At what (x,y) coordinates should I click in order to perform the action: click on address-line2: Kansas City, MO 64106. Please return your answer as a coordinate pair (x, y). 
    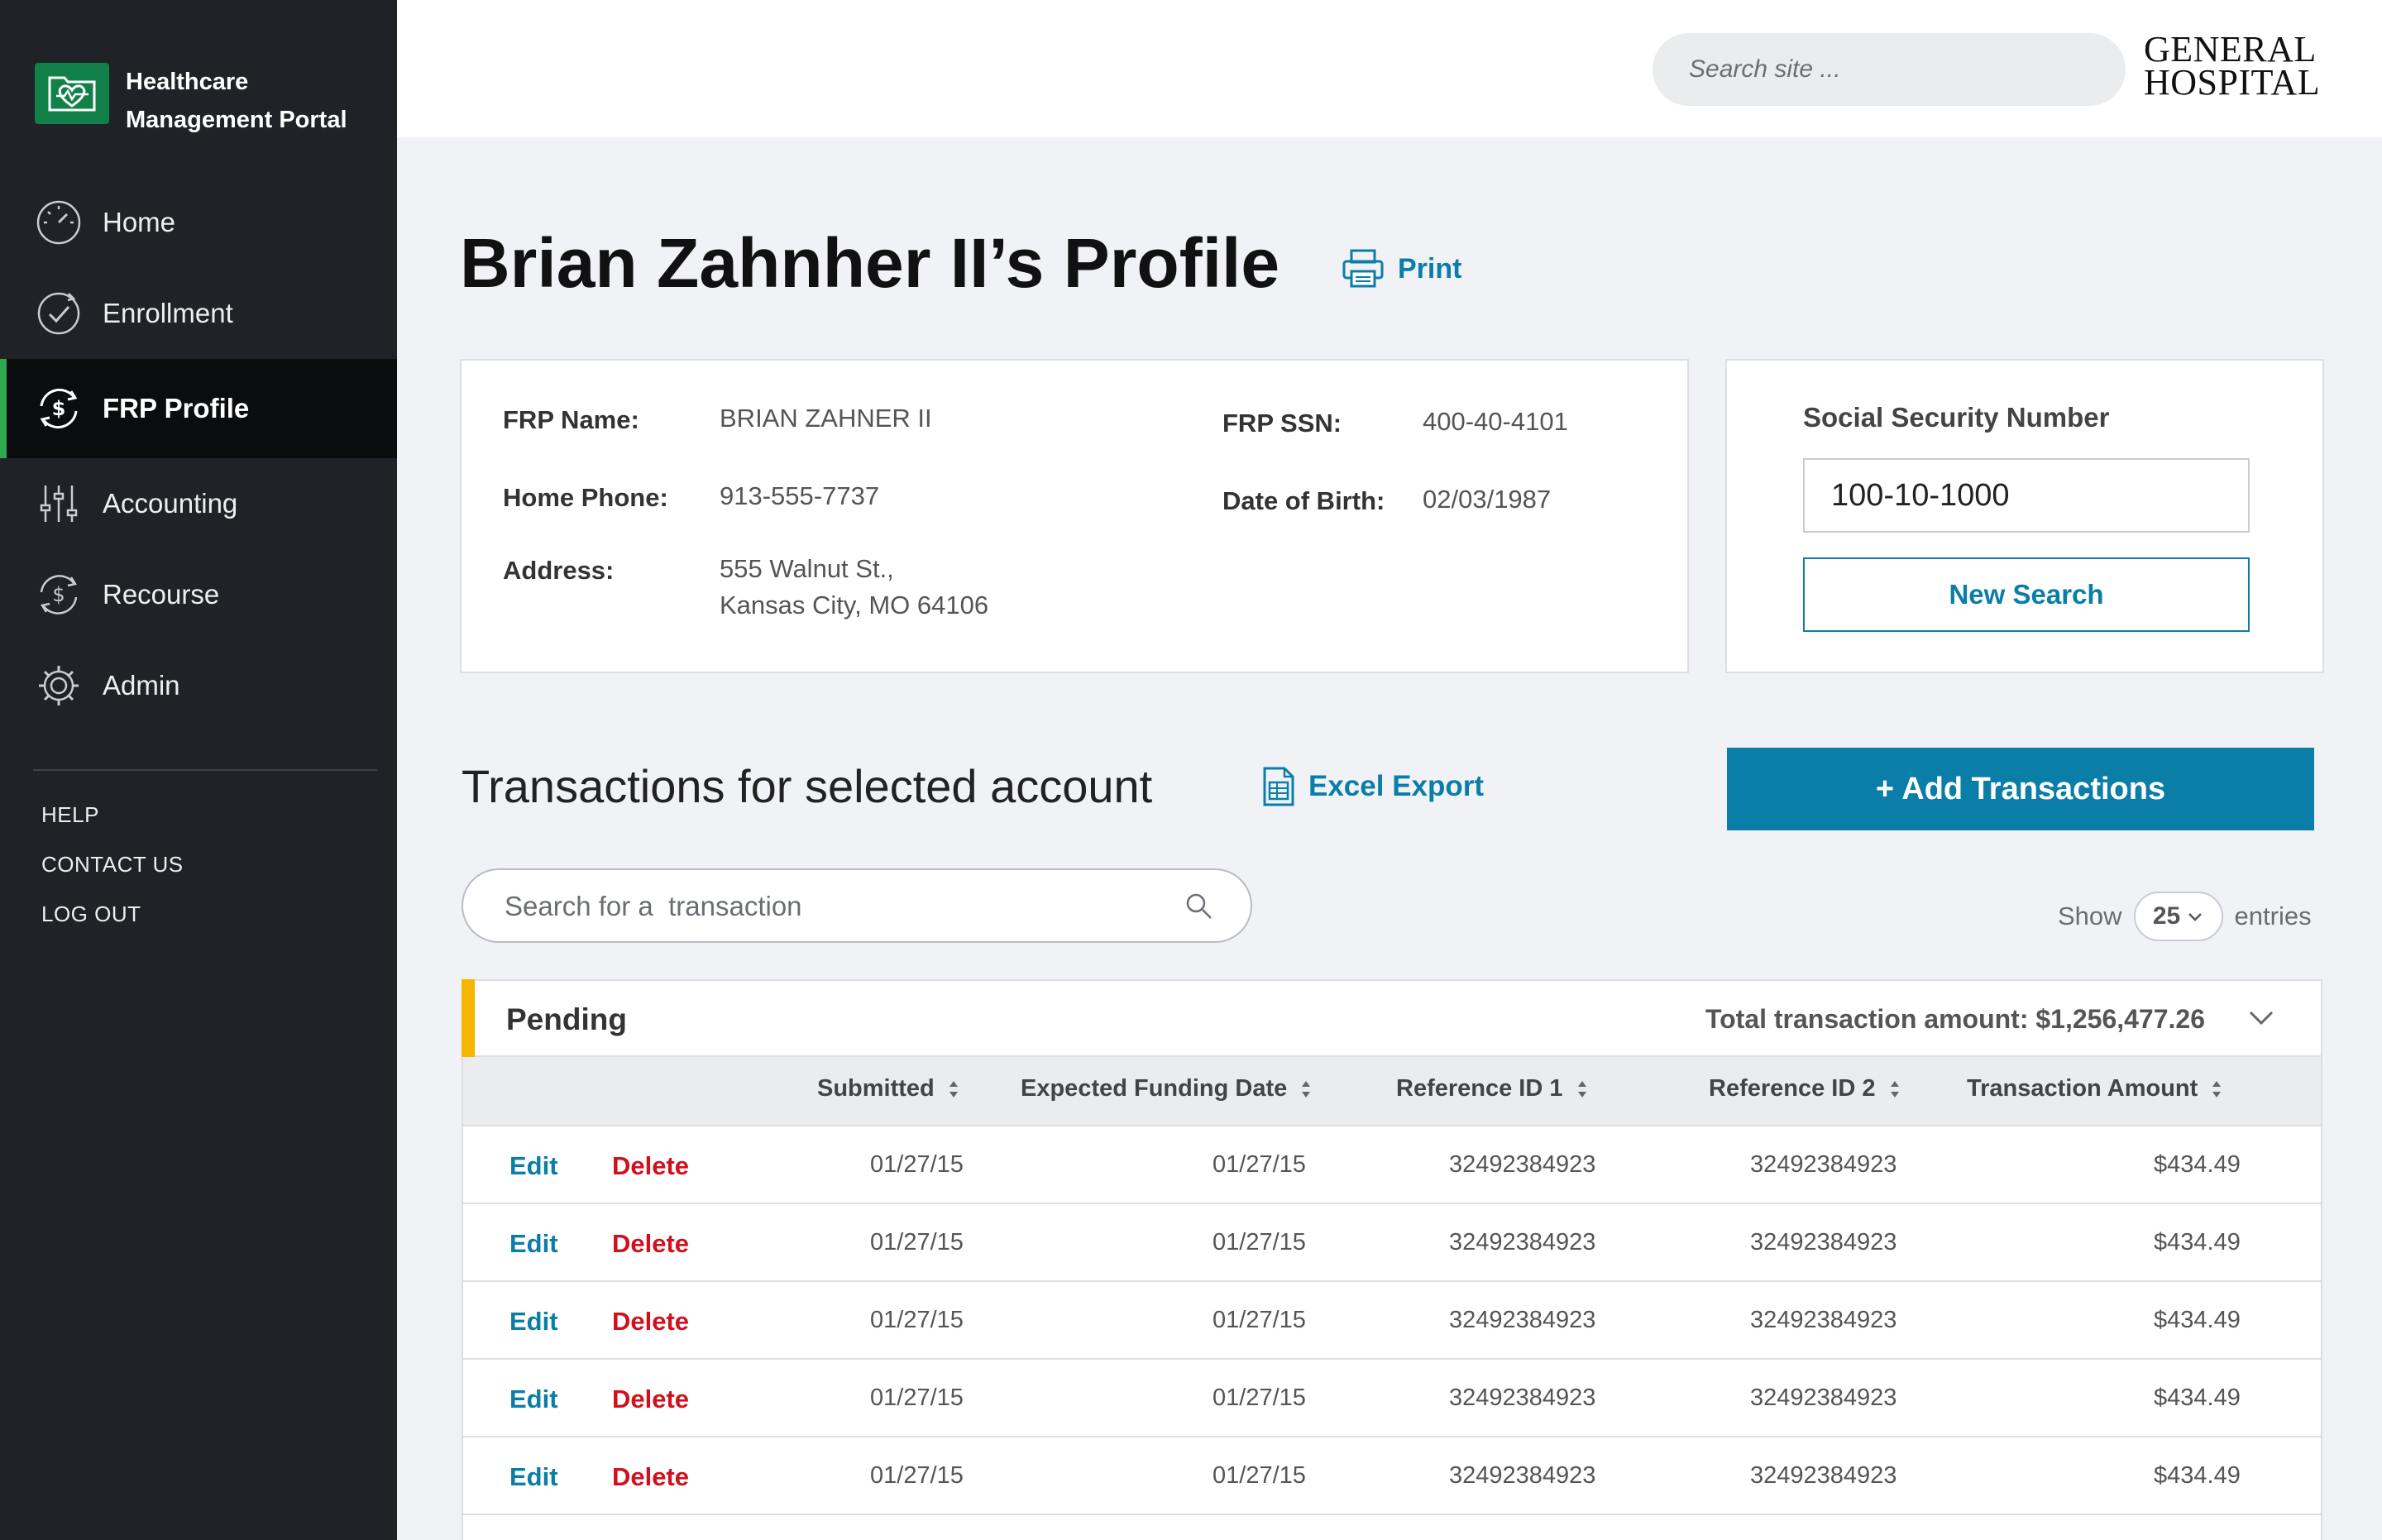
    Looking at the image, I should click on (855, 605).